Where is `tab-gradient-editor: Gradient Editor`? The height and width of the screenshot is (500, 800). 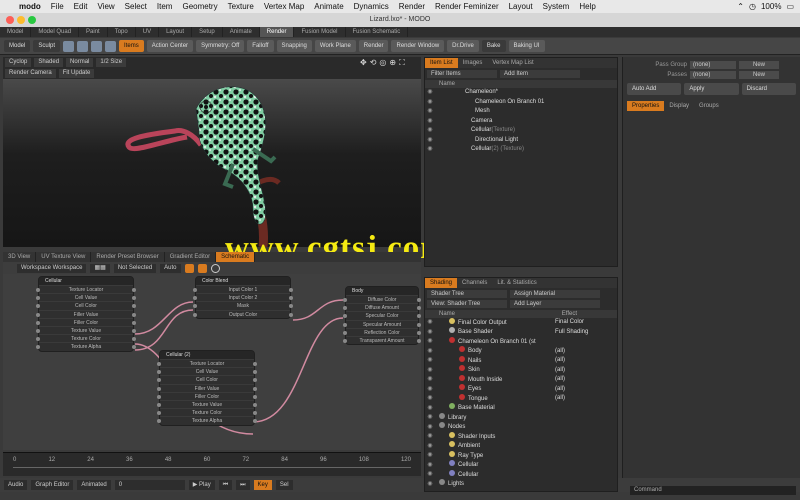 tab-gradient-editor: Gradient Editor is located at coordinates (191, 257).